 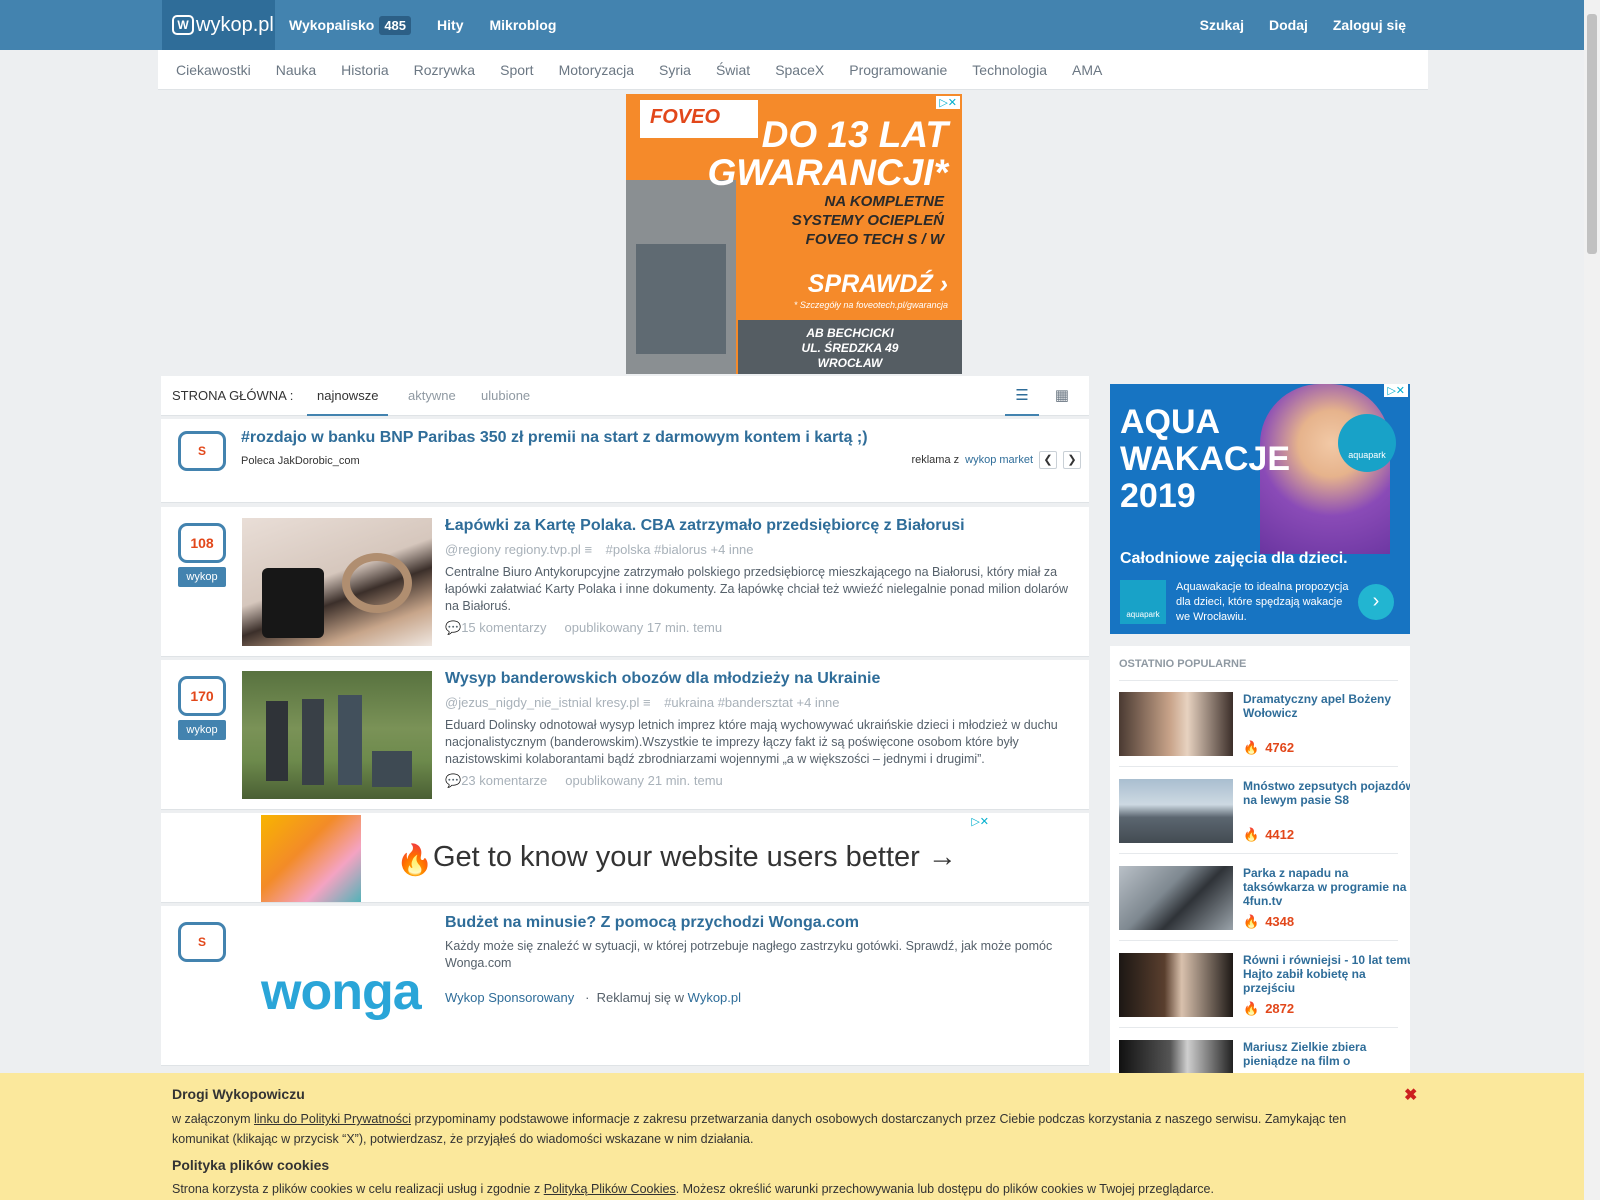 I want to click on nav-wykopalisko: Wykopalisko 485, so click(x=350, y=25).